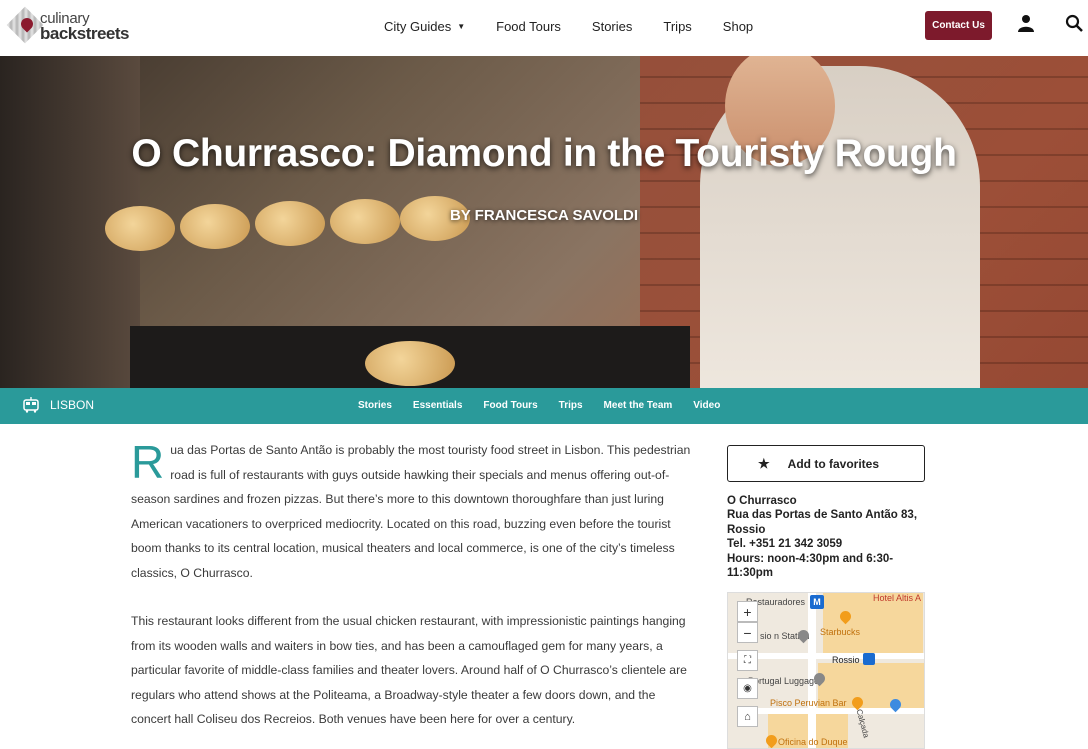 The width and height of the screenshot is (1088, 749). What do you see at coordinates (571, 405) in the screenshot?
I see `subnav-trips: Trips` at bounding box center [571, 405].